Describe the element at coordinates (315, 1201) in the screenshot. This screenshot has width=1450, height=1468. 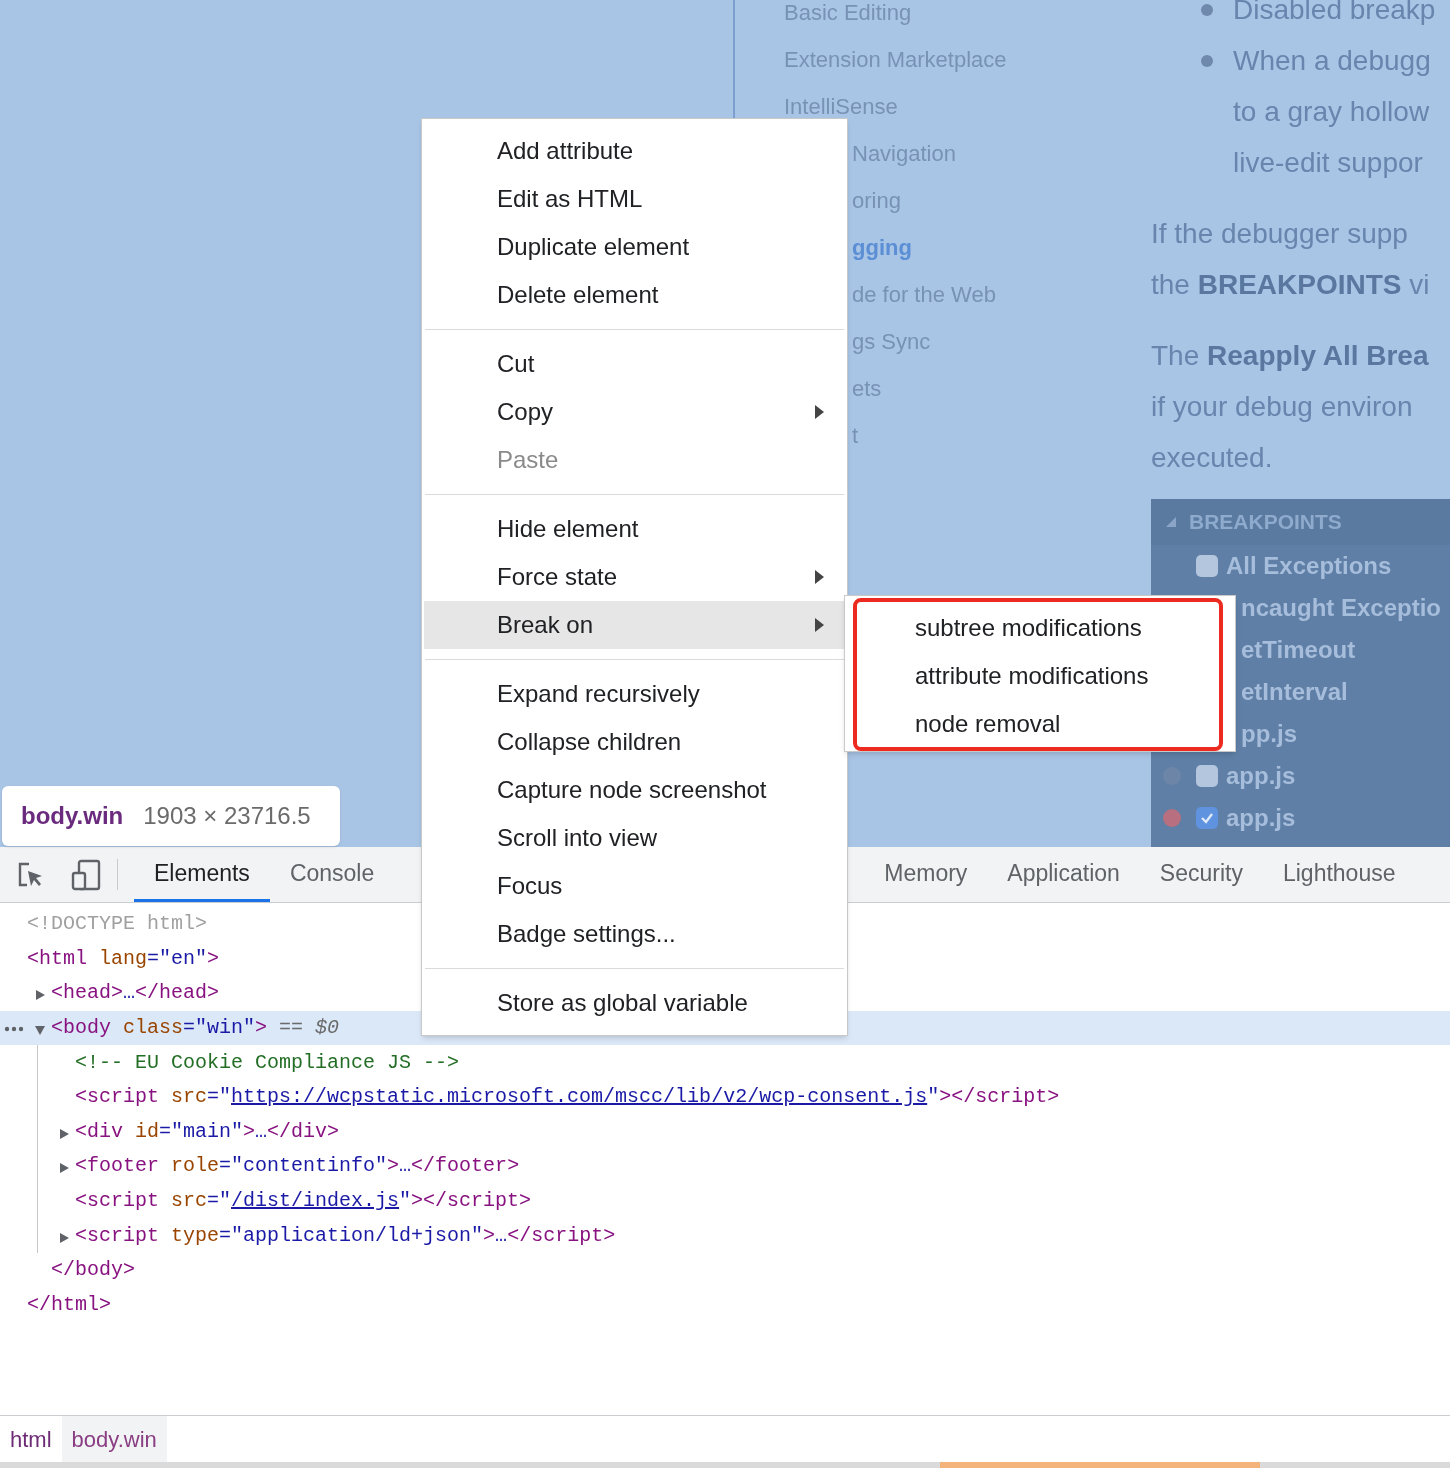
I see `code-link: /dist/index.js` at that location.